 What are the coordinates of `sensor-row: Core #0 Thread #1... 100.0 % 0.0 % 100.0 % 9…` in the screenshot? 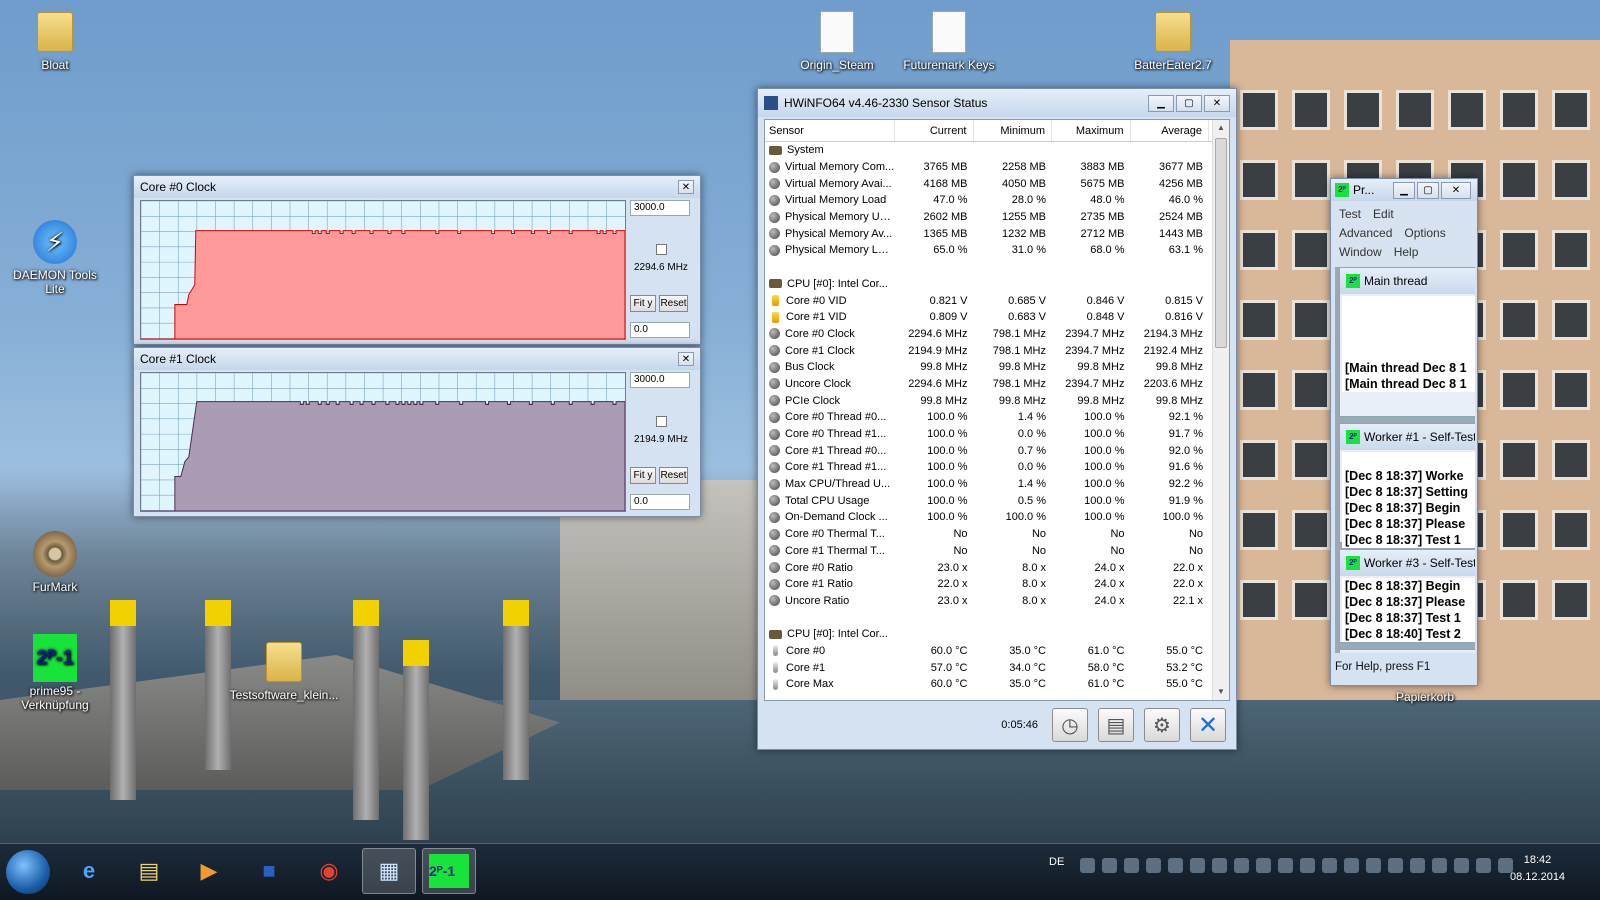 It's located at (997, 434).